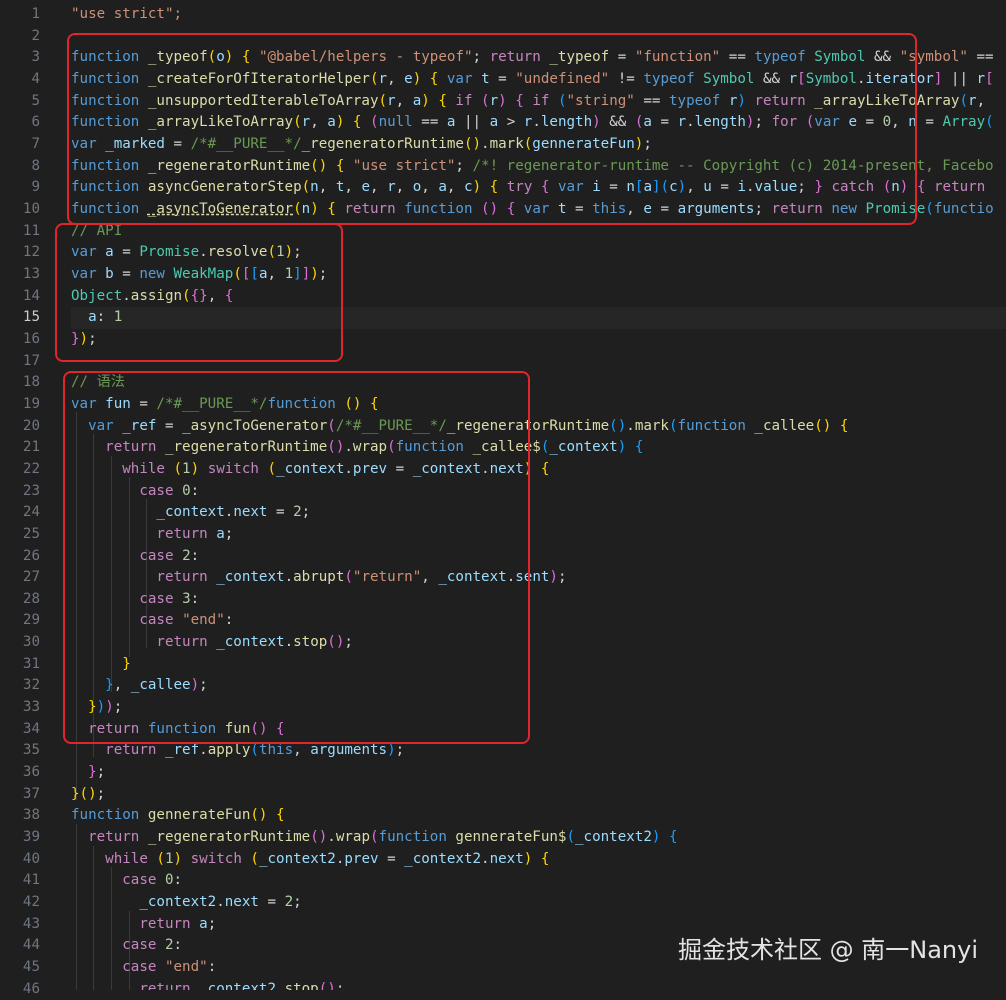  I want to click on code-line: _context2.next = 2;, so click(186, 903).